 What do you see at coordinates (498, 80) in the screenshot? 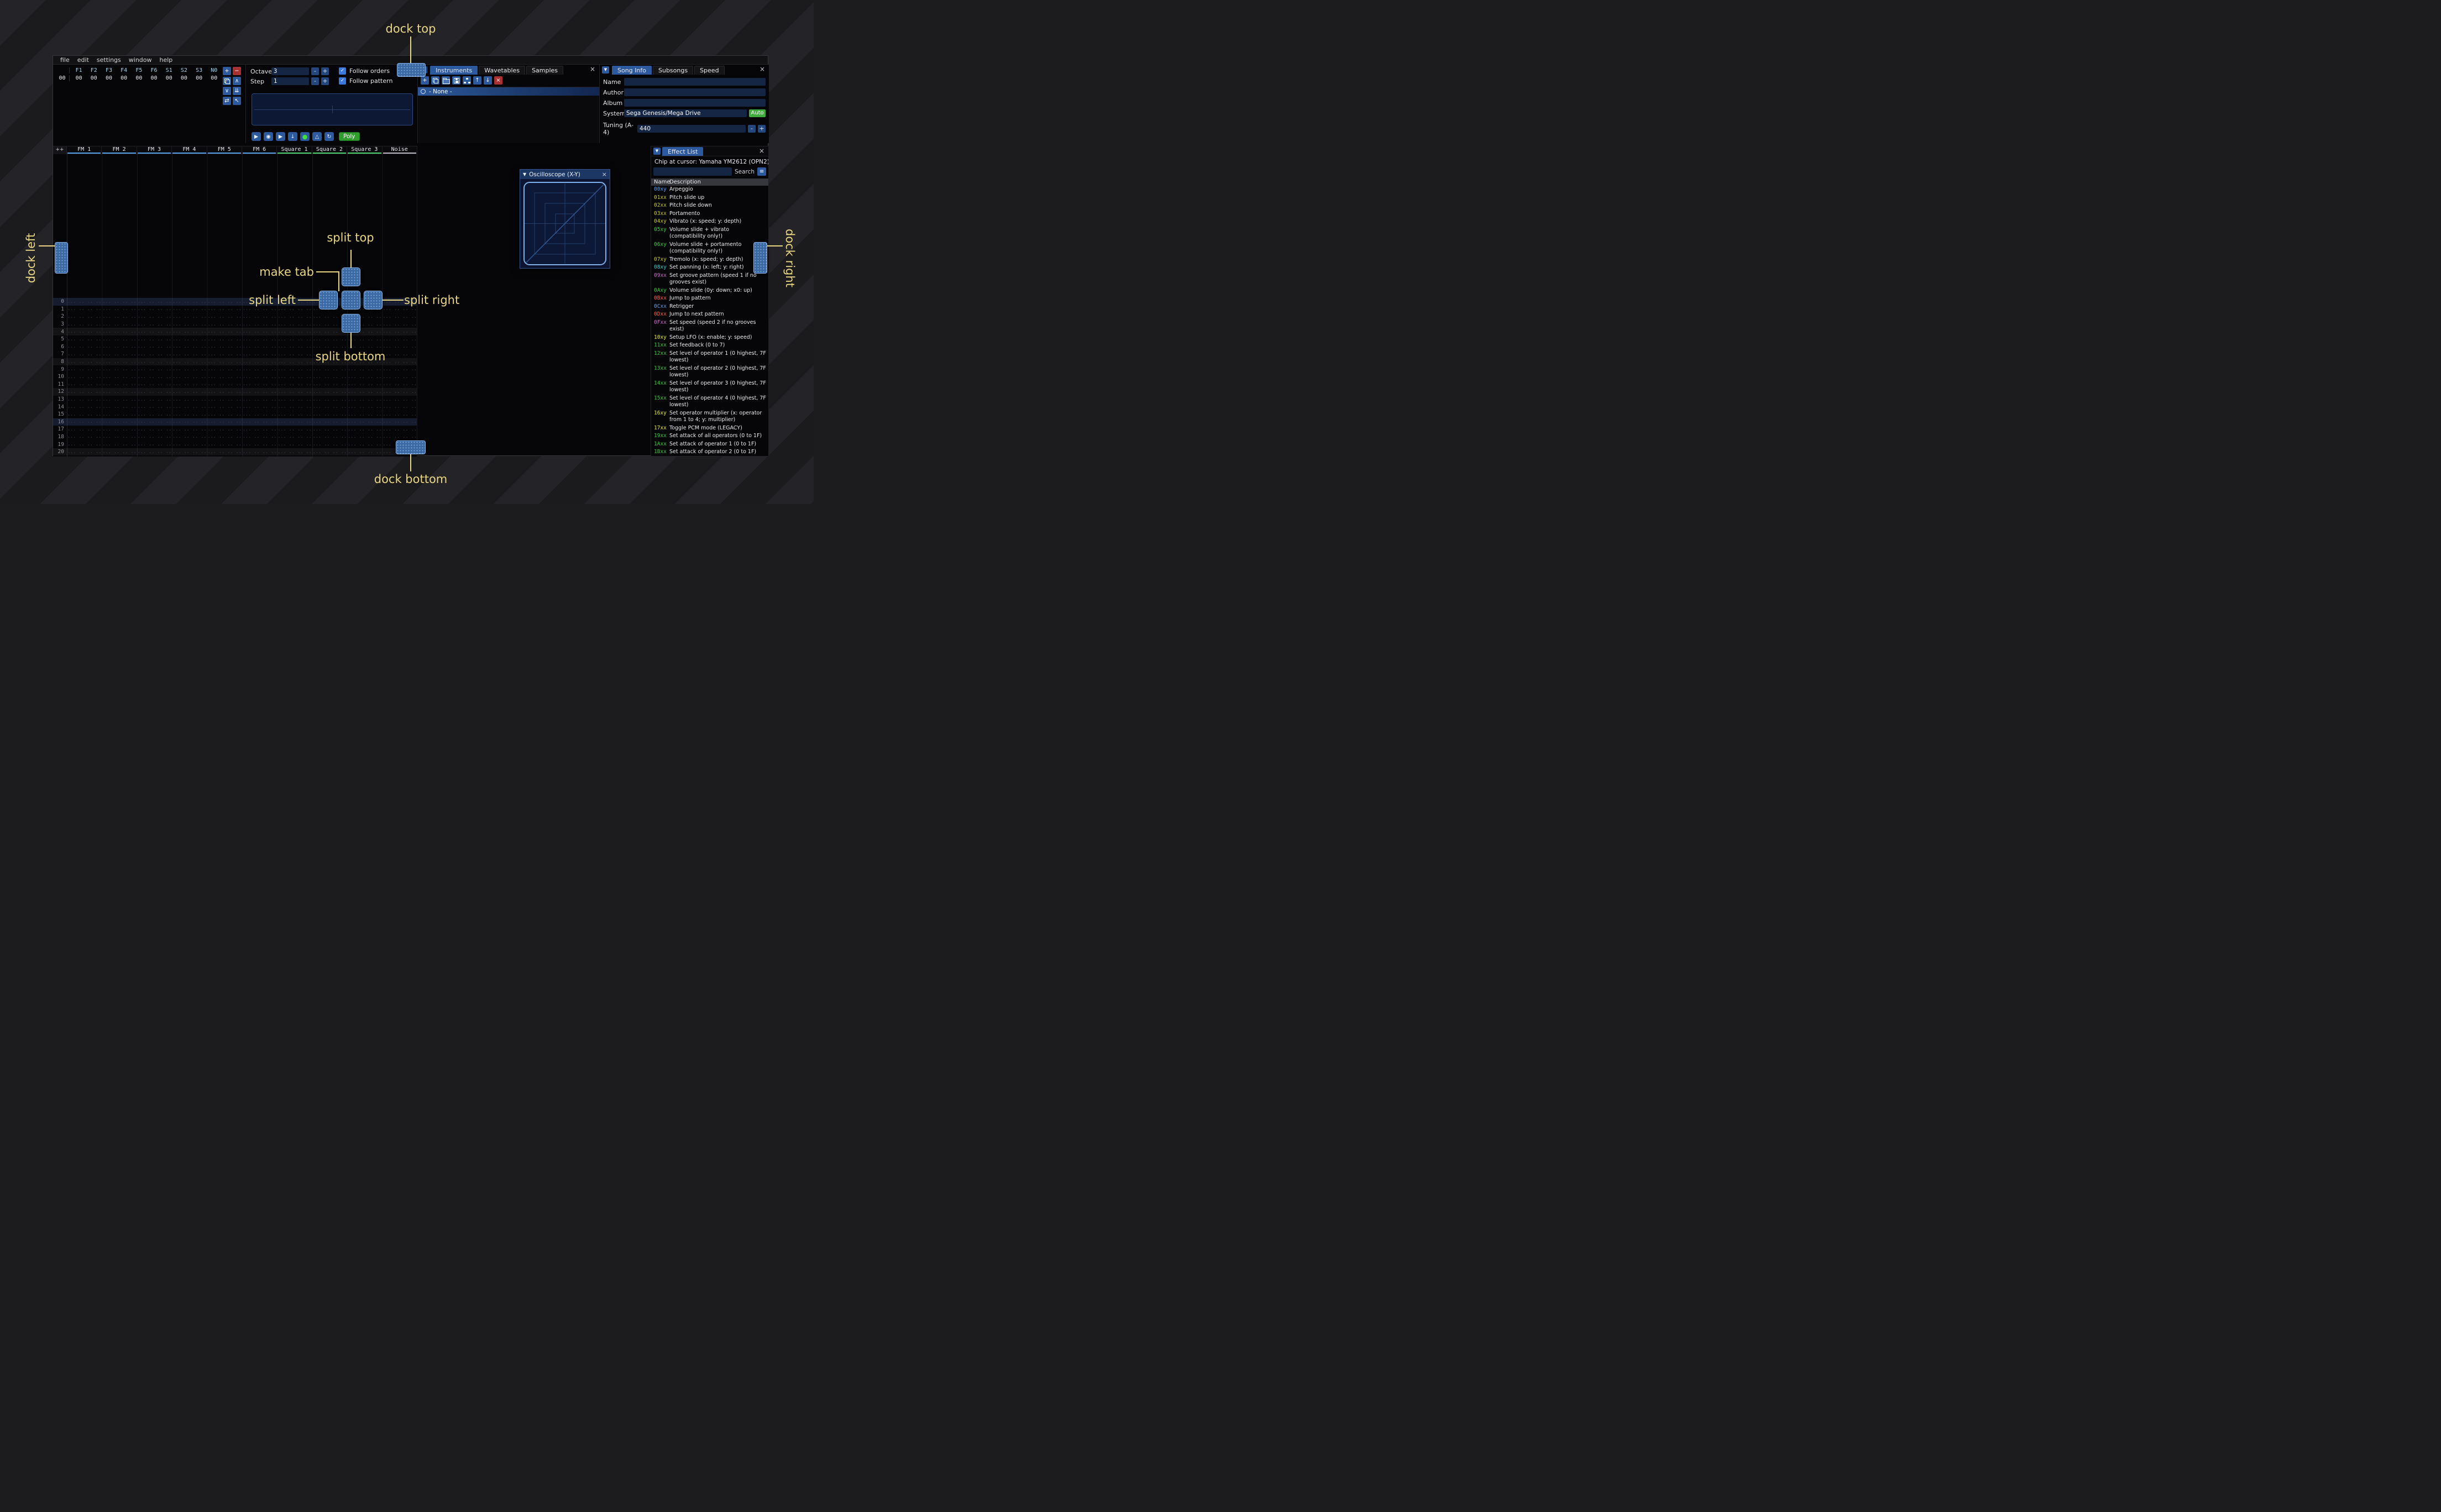
I see `instrument-delete-button: ×` at bounding box center [498, 80].